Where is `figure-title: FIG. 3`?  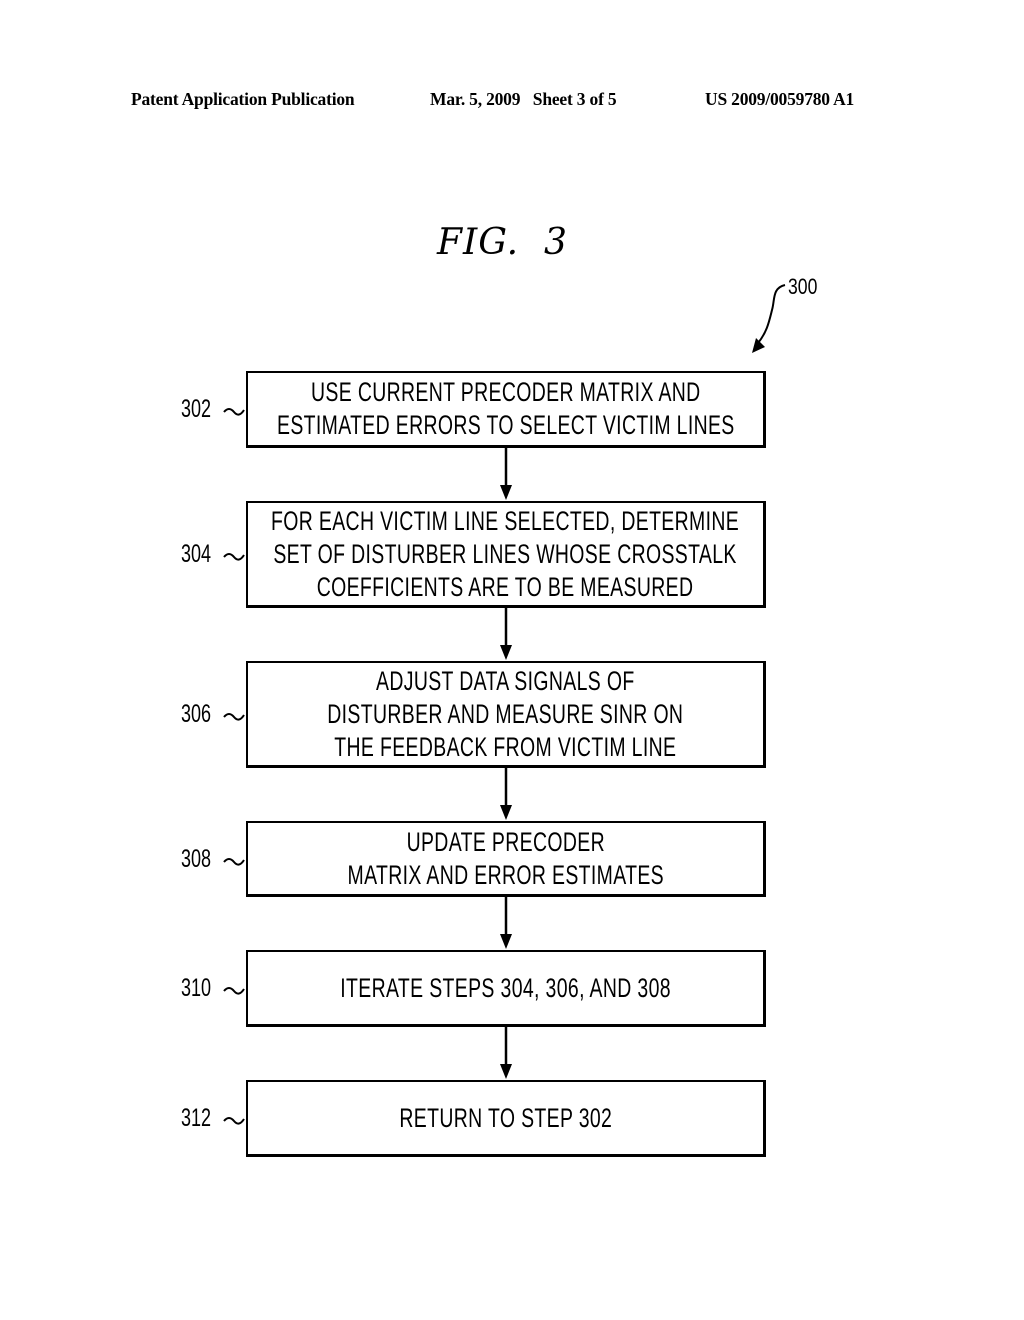 figure-title: FIG. 3 is located at coordinates (502, 242).